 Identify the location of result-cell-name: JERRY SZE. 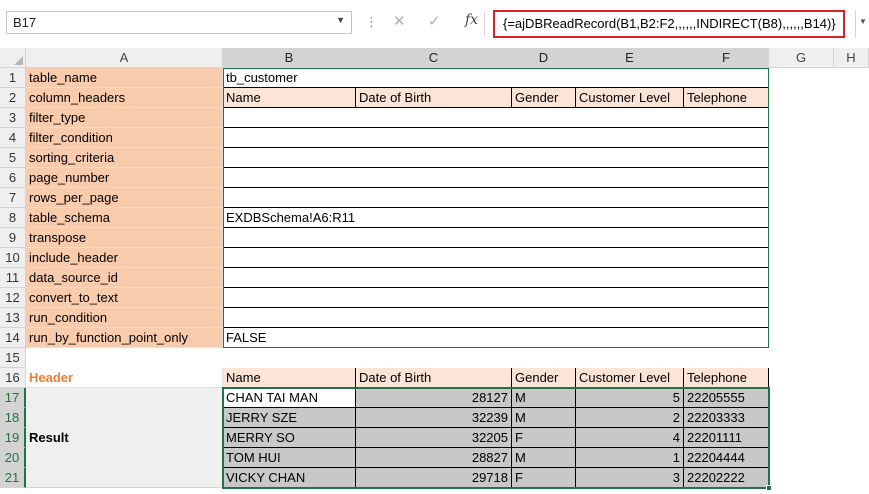
(289, 418).